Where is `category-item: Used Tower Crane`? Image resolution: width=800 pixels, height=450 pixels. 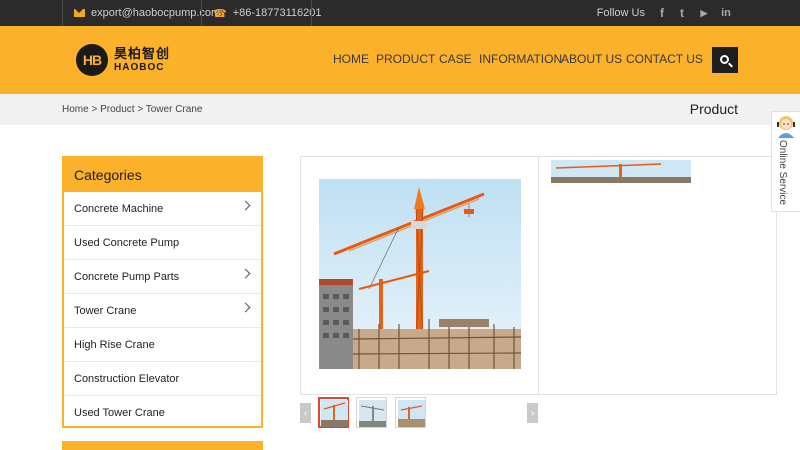
category-item: Used Tower Crane is located at coordinates (162, 413).